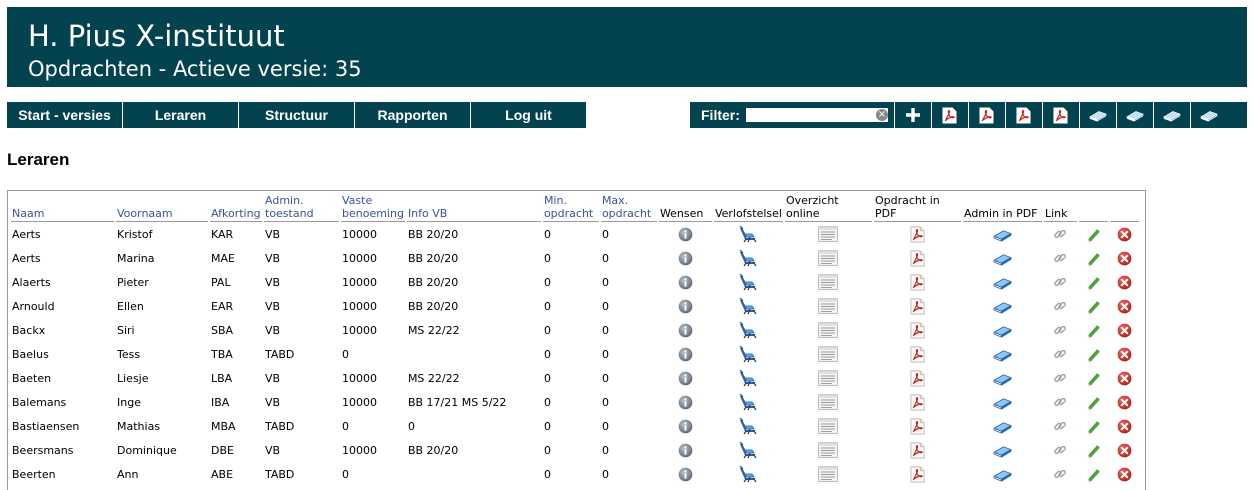 Image resolution: width=1253 pixels, height=490 pixels. Describe the element at coordinates (816, 115) in the screenshot. I see `filter-input` at that location.